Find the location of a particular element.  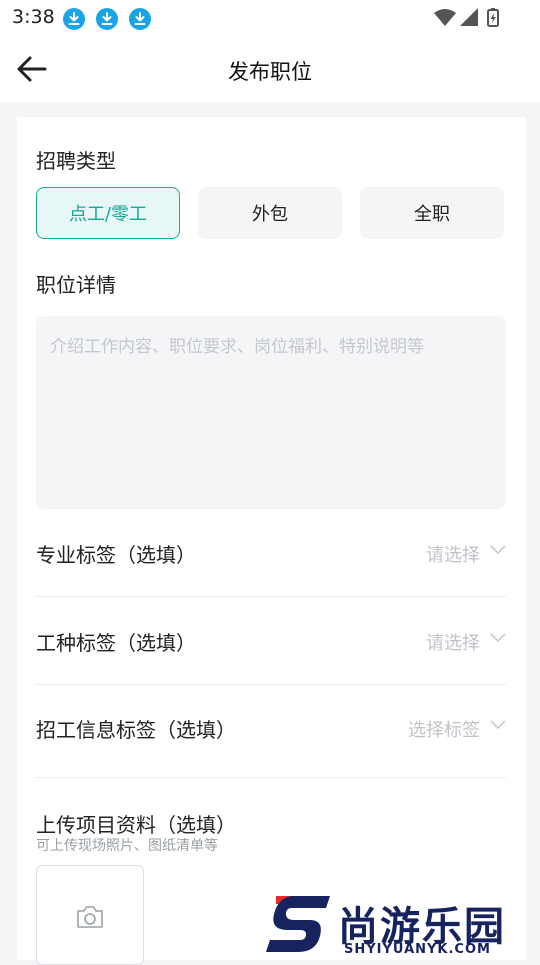

trade-tag-value: 请选择 is located at coordinates (453, 643).